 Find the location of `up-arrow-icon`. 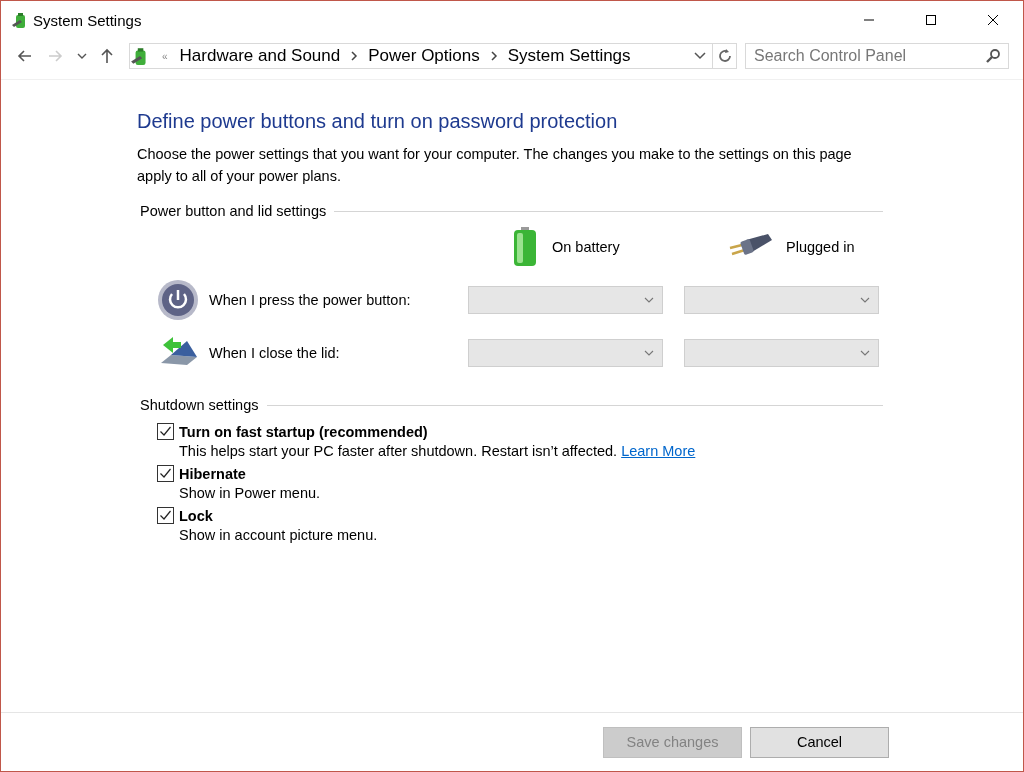

up-arrow-icon is located at coordinates (107, 56).